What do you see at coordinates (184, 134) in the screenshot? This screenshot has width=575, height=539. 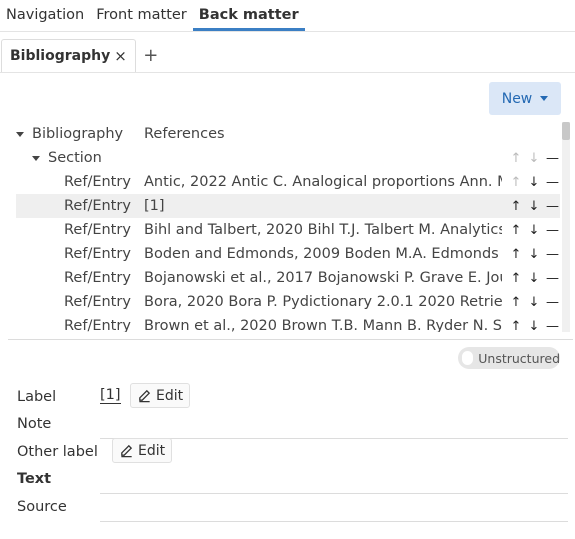 I see `tree-root-column: References` at bounding box center [184, 134].